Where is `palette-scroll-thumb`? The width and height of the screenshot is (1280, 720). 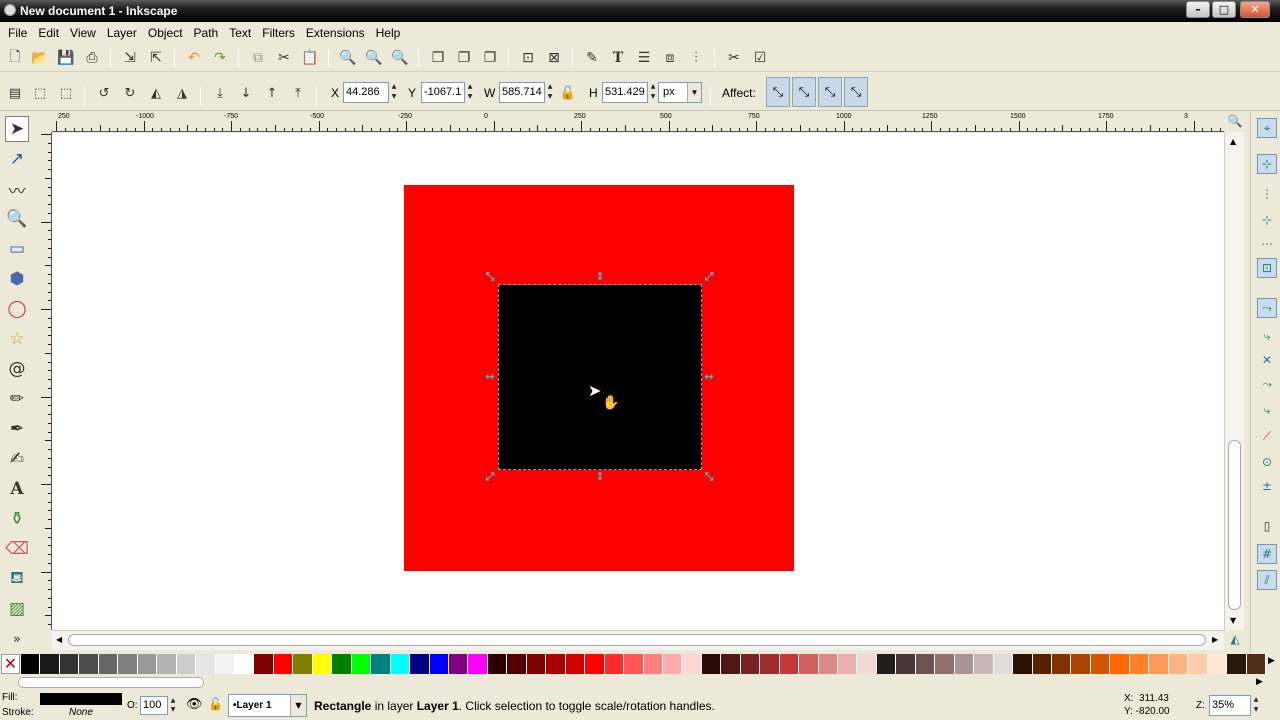 palette-scroll-thumb is located at coordinates (111, 682).